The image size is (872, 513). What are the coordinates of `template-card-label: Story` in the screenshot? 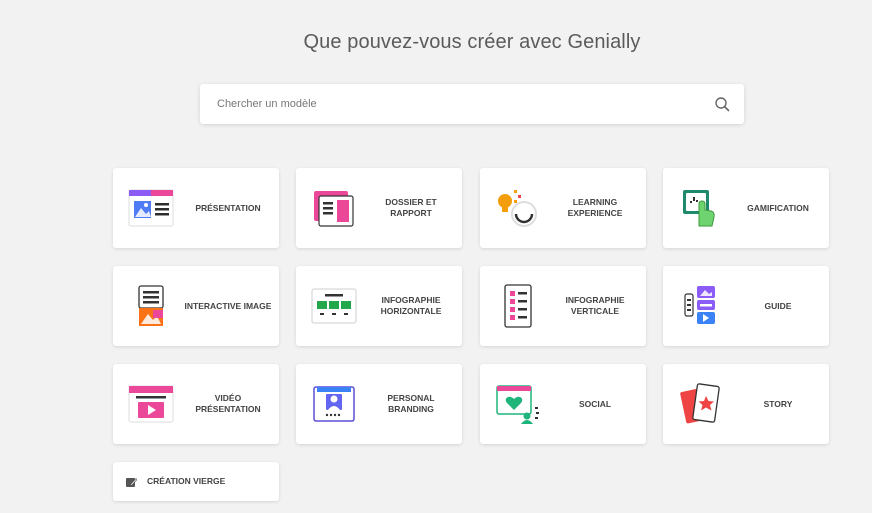 It's located at (778, 403).